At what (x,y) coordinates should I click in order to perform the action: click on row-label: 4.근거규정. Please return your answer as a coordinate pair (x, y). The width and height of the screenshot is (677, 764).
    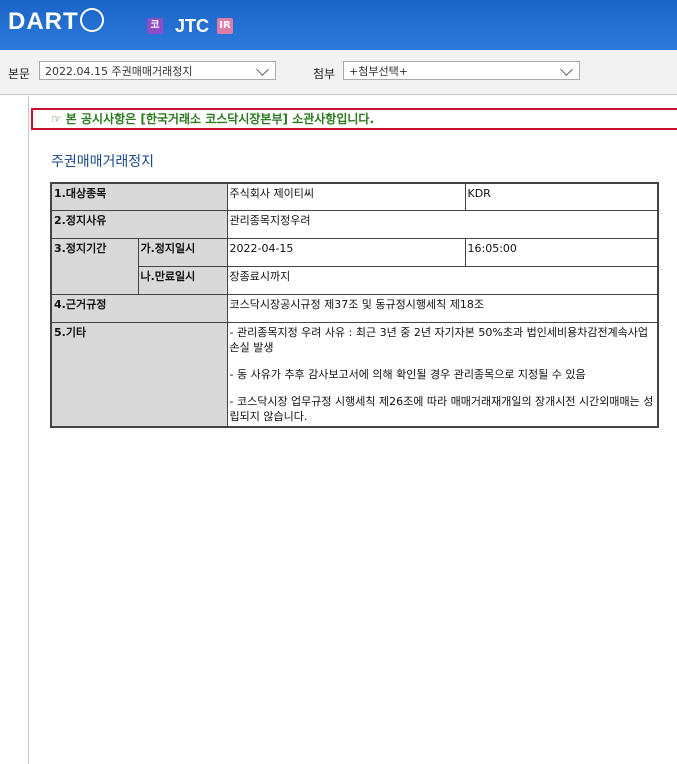
    Looking at the image, I should click on (139, 308).